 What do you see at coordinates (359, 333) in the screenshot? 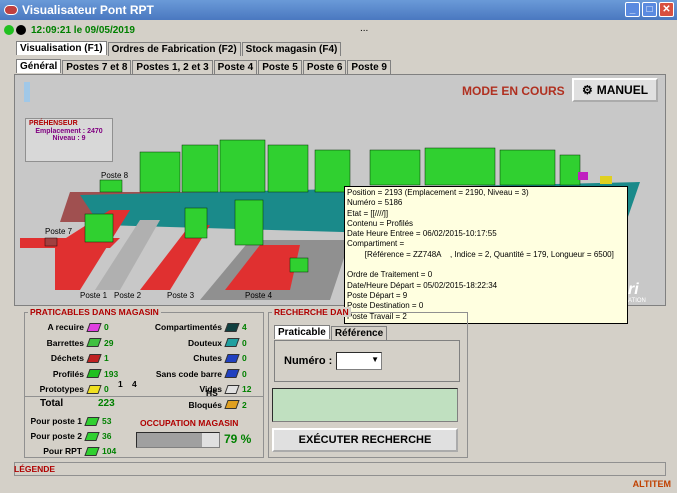
I see `tab-reference: Référence` at bounding box center [359, 333].